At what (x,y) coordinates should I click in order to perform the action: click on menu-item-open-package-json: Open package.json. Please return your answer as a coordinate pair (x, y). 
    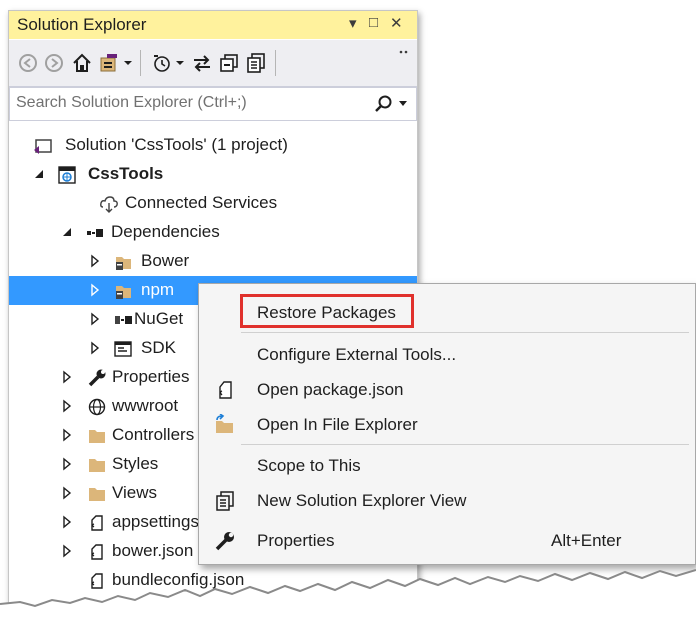
    Looking at the image, I should click on (447, 390).